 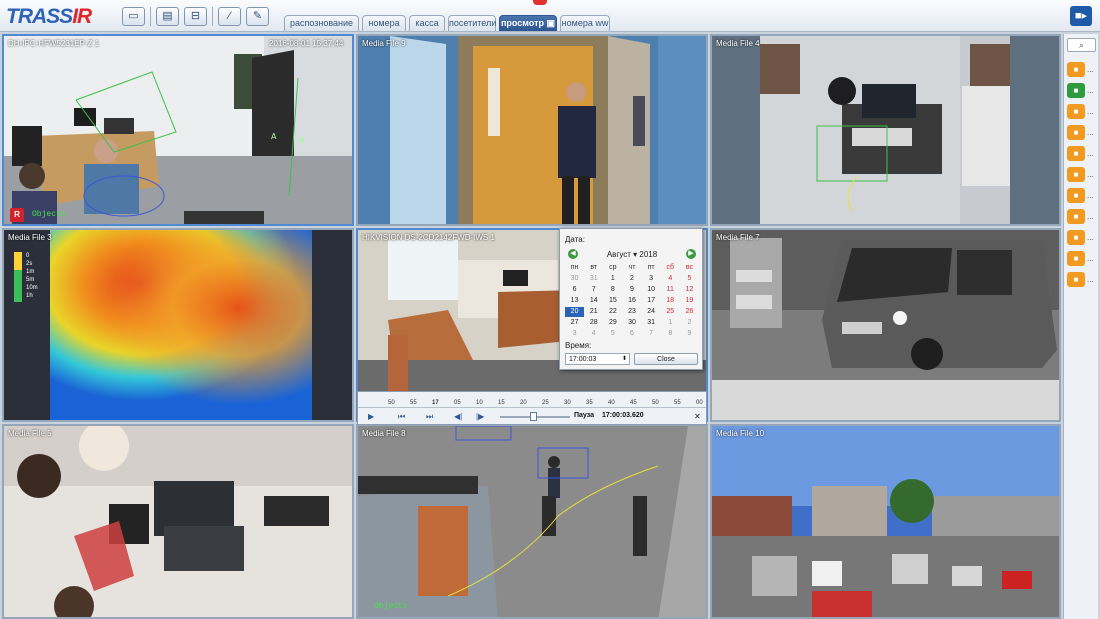 What do you see at coordinates (195, 16) in the screenshot?
I see `layout-icon: ⊟` at bounding box center [195, 16].